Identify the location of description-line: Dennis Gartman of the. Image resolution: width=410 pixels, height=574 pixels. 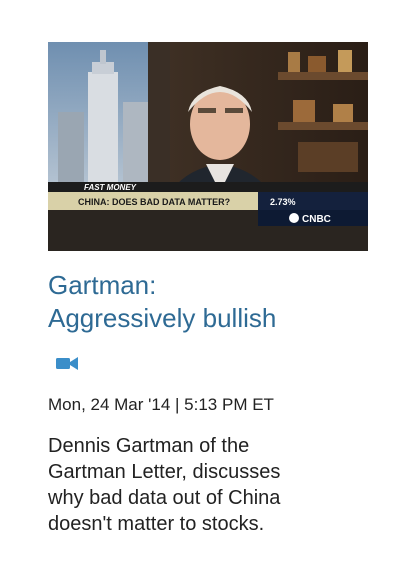
(149, 446).